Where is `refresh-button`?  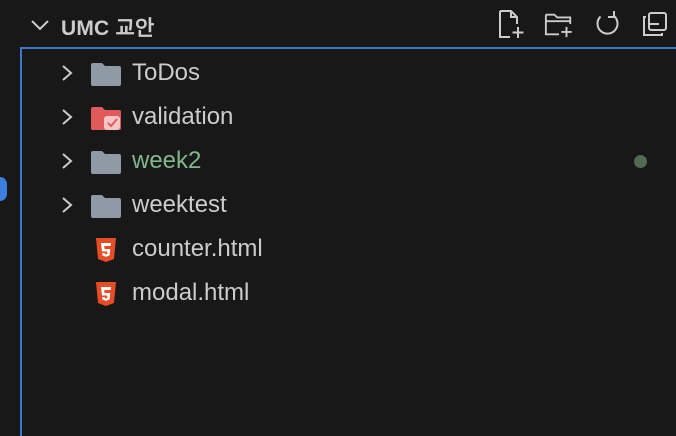
refresh-button is located at coordinates (607, 24).